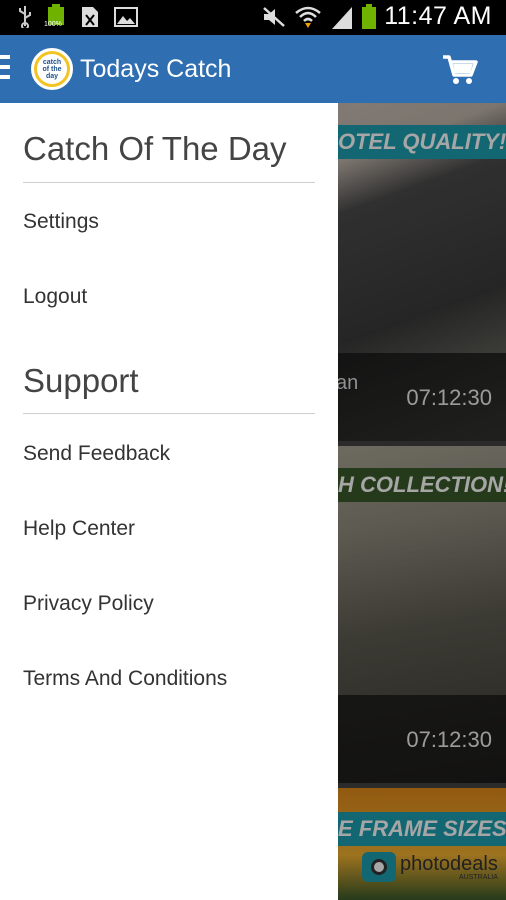 Image resolution: width=506 pixels, height=900 pixels. What do you see at coordinates (53, 24) in the screenshot?
I see `battery-percent: 100%` at bounding box center [53, 24].